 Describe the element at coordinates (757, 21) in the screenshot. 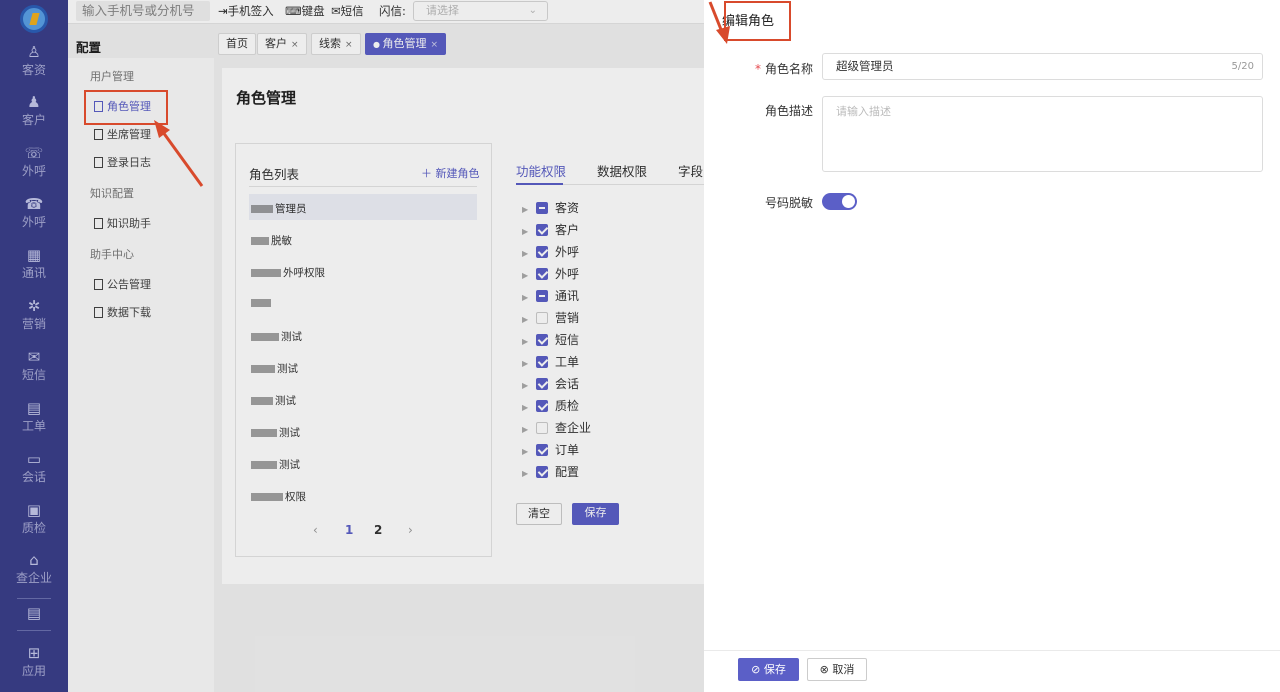

I see `annotation-box` at that location.